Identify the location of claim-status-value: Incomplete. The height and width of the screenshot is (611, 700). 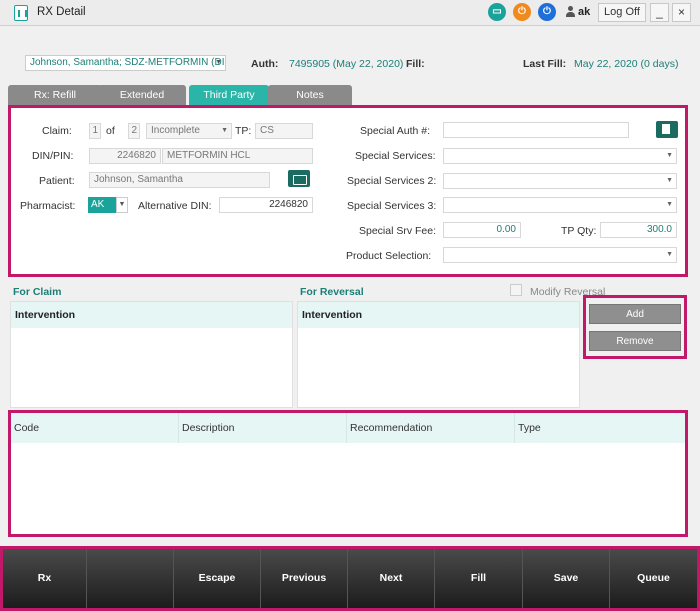
(175, 130).